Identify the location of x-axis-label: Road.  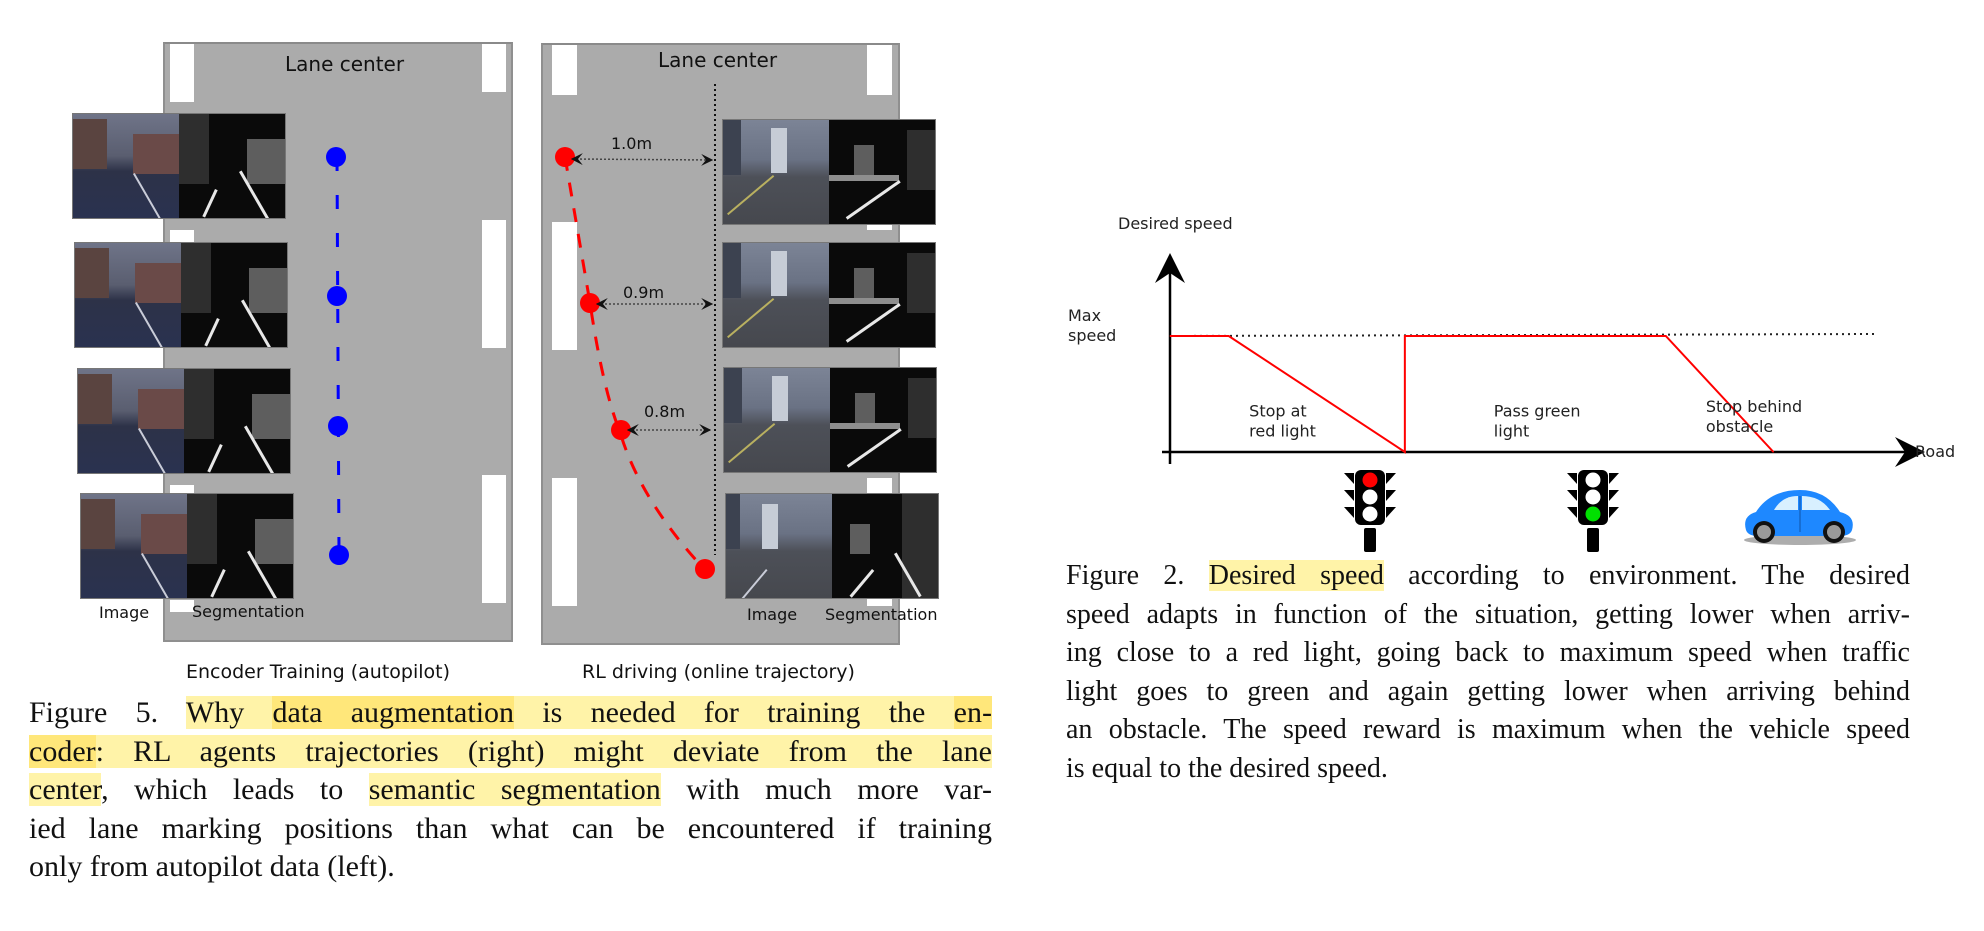
(1935, 451).